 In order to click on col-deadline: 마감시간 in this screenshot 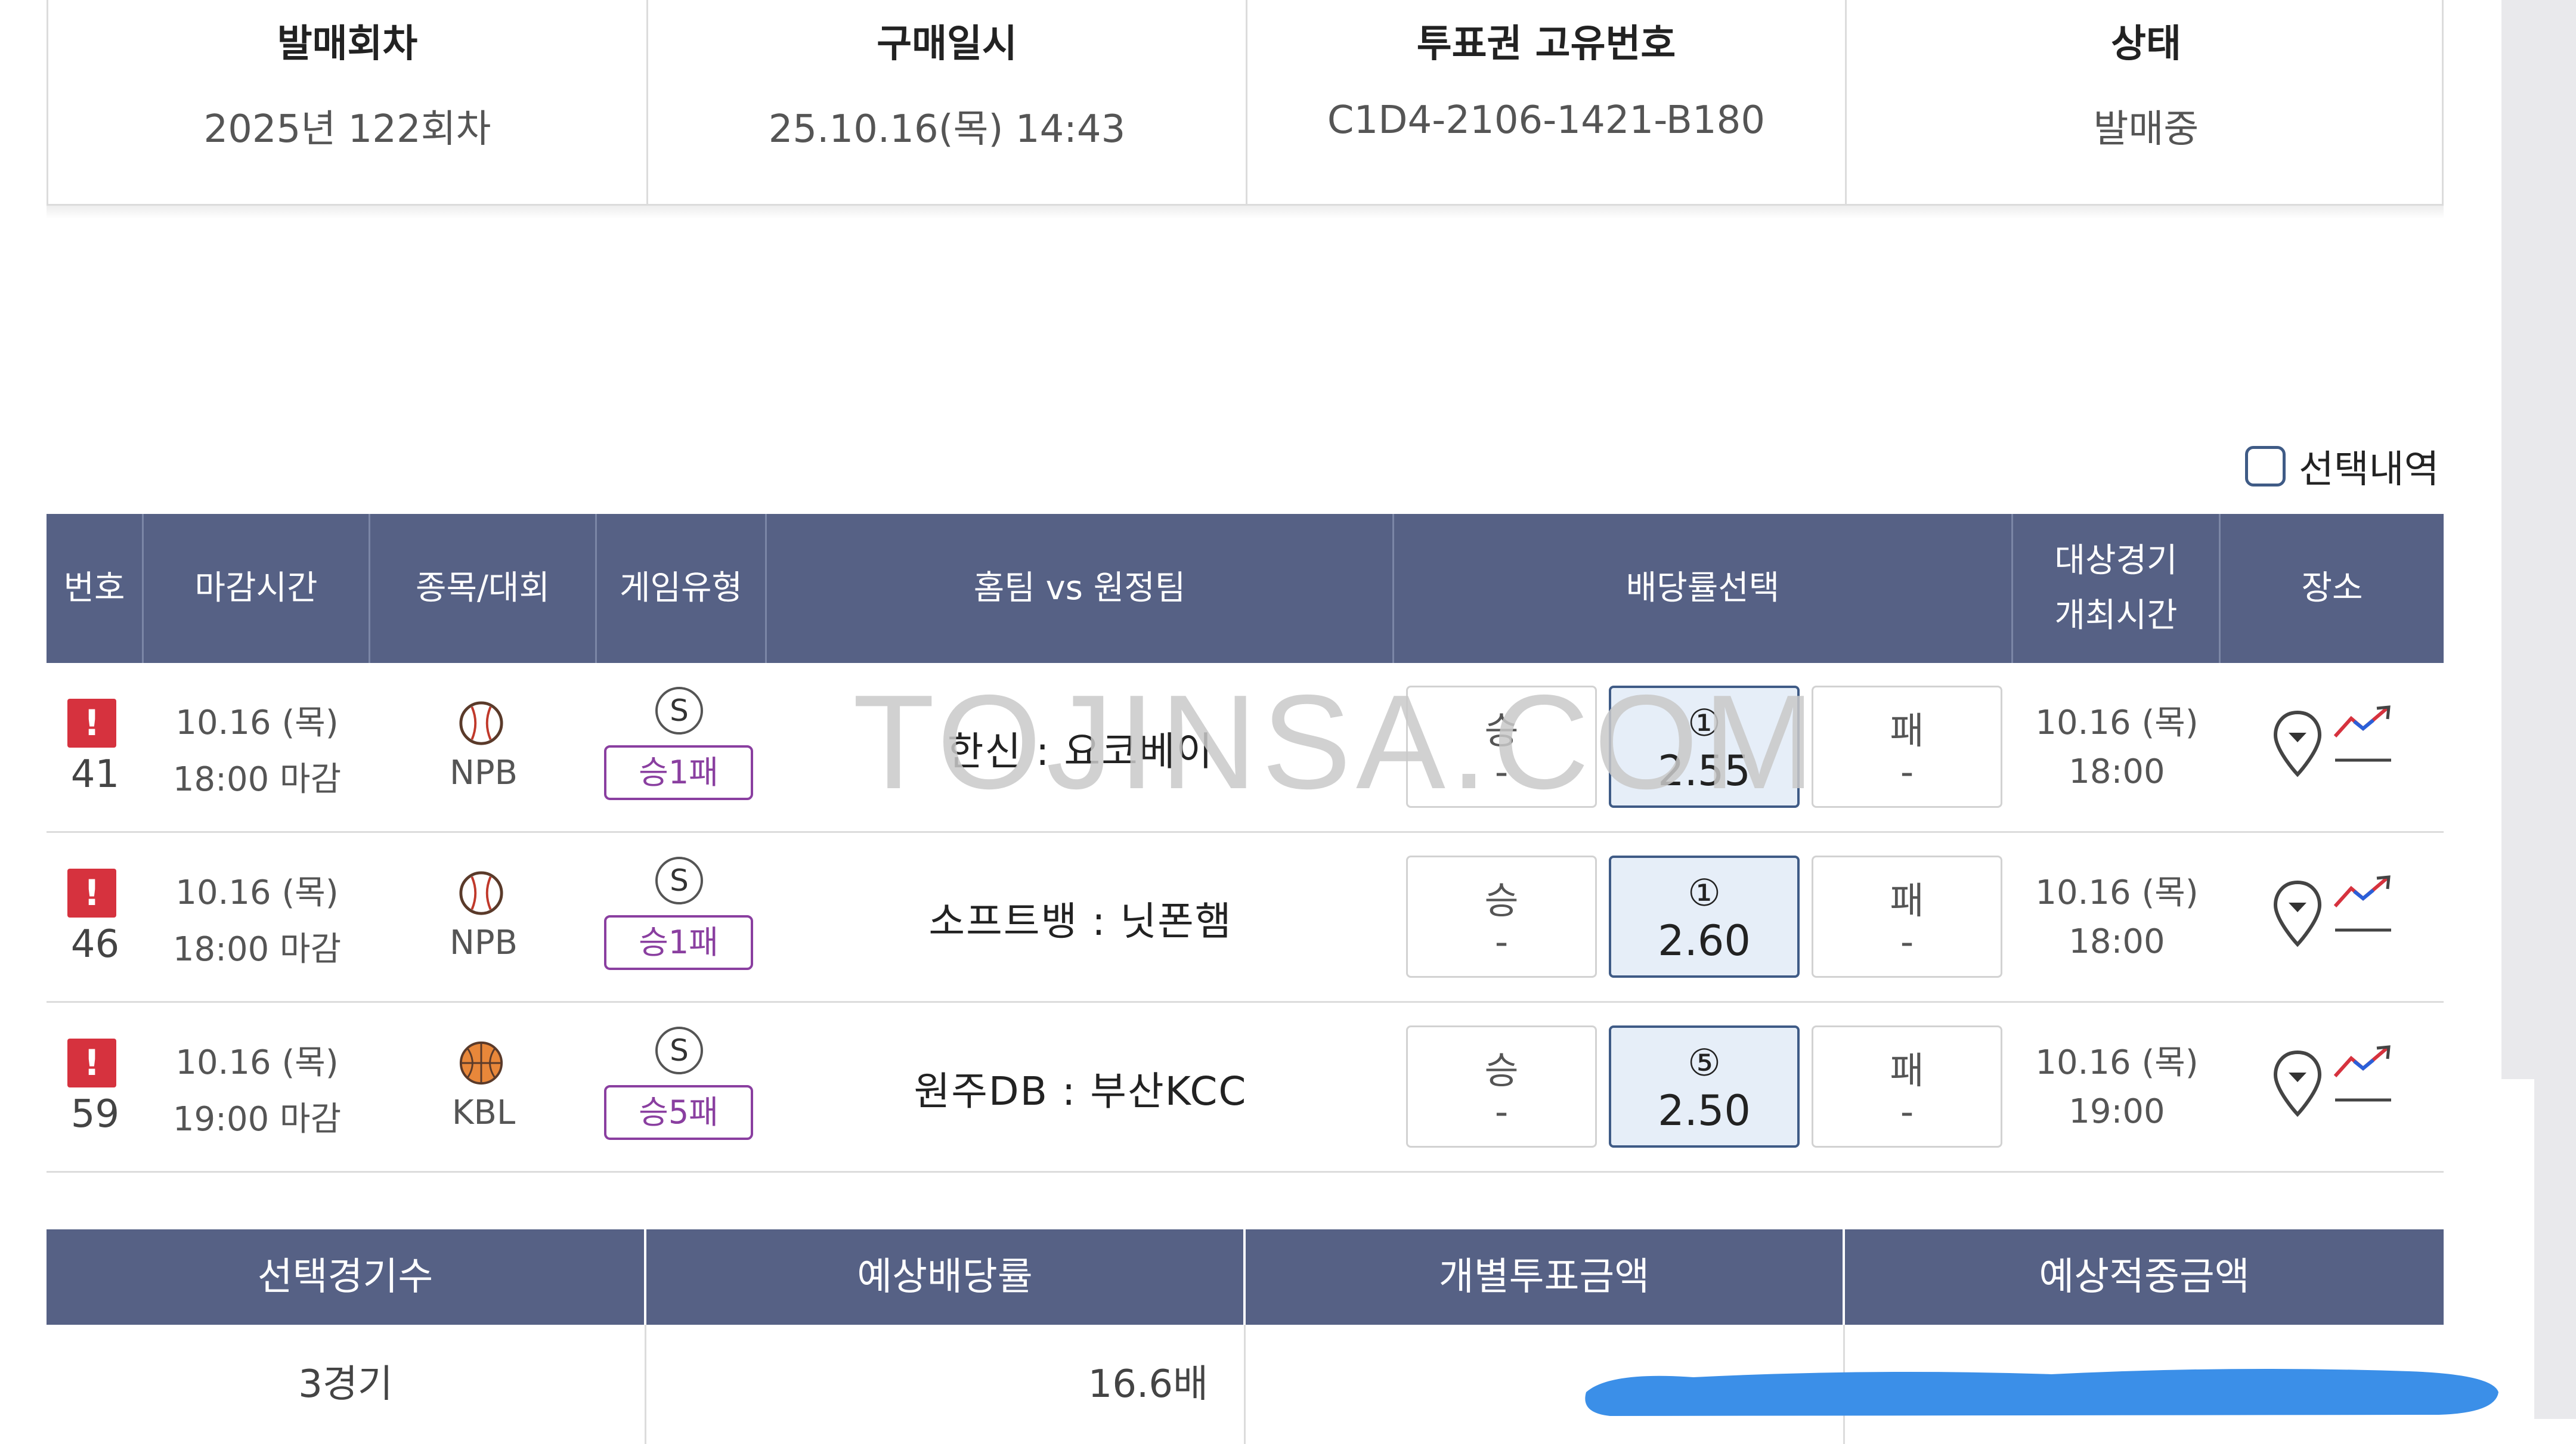, I will do `click(257, 589)`.